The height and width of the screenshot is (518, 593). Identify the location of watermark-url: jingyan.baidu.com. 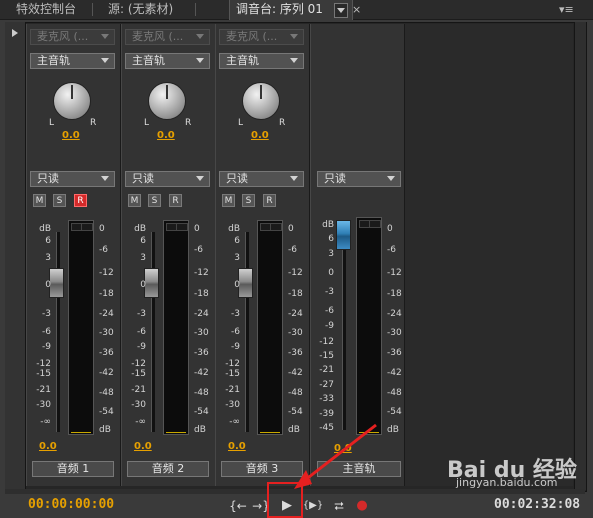
(507, 482).